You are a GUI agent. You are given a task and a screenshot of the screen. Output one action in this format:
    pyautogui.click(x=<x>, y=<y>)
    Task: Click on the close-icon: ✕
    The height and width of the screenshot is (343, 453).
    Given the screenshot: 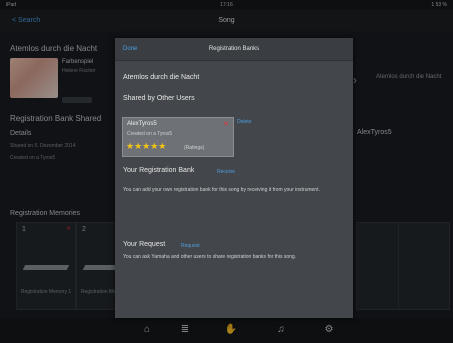 What is the action you would take?
    pyautogui.click(x=226, y=124)
    